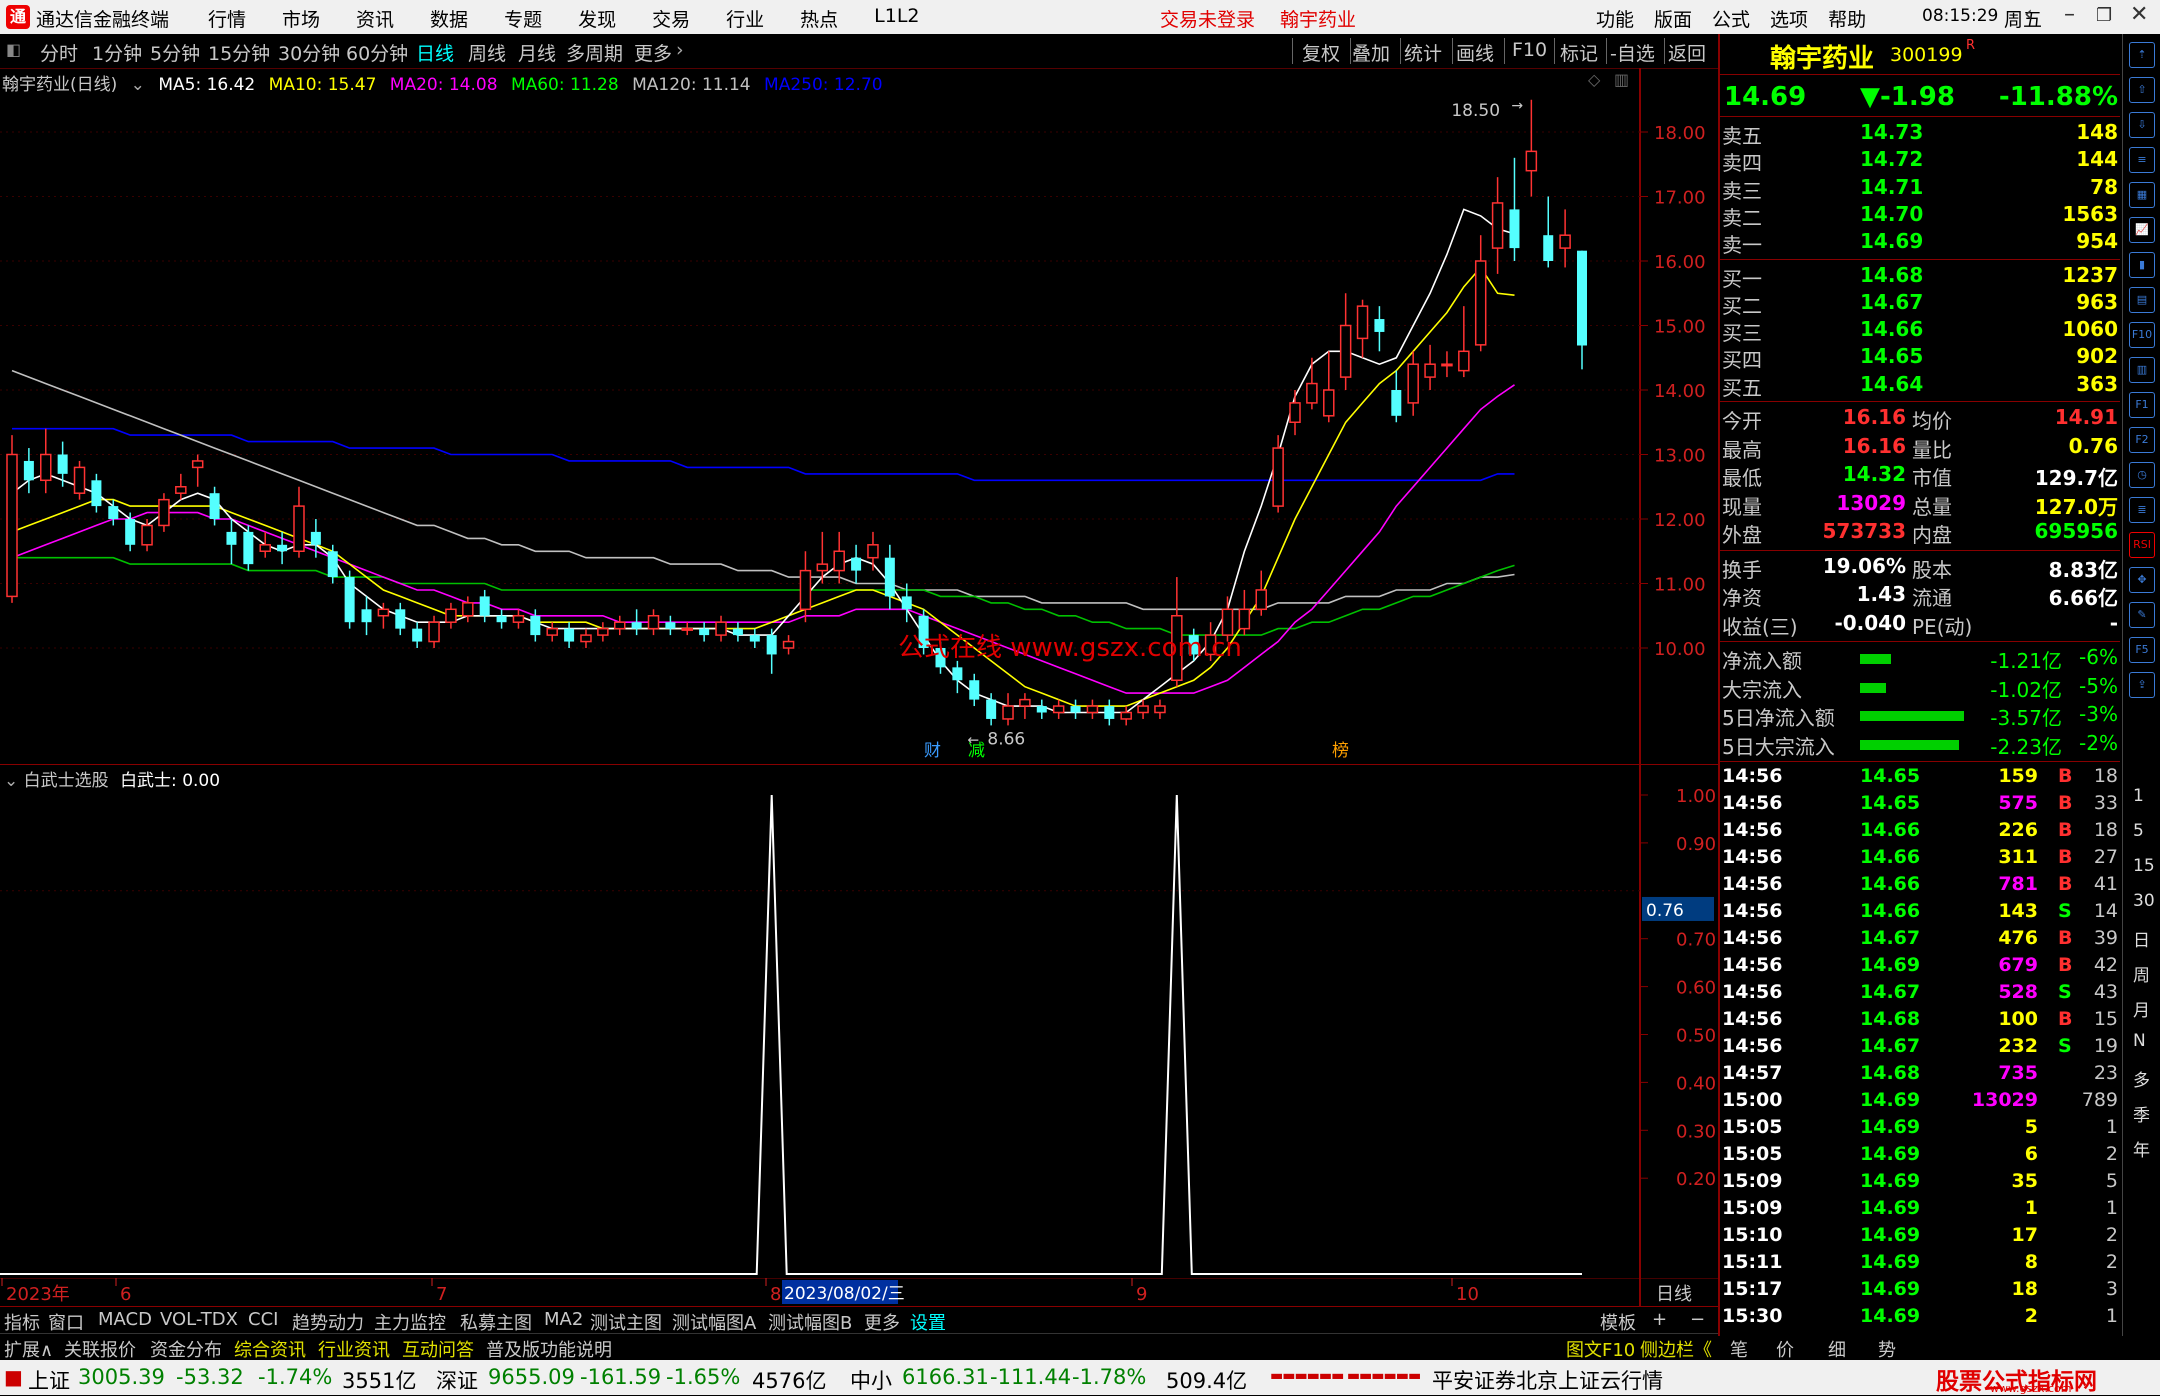  Describe the element at coordinates (2141, 973) in the screenshot. I see `sidebar-period-label: 周` at that location.